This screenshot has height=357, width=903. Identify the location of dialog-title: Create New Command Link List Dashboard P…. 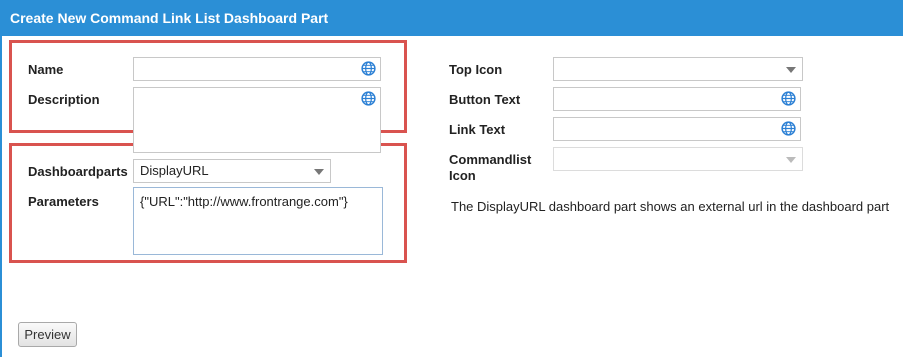
(451, 18).